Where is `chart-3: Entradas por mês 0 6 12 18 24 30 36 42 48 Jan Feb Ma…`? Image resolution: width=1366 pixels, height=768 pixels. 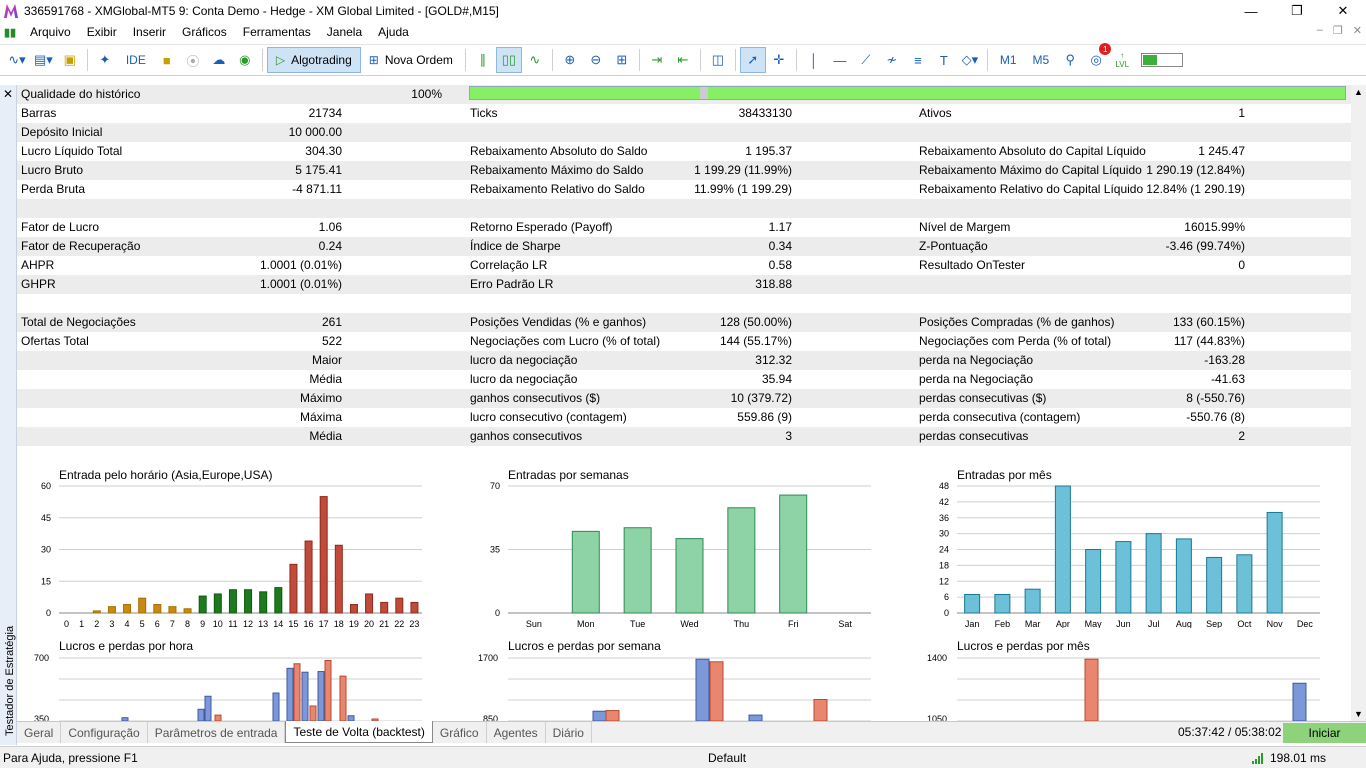
chart-3: Entradas por mês 0 6 12 18 24 30 36 42 48 Jan Feb Ma… is located at coordinates (1130, 548).